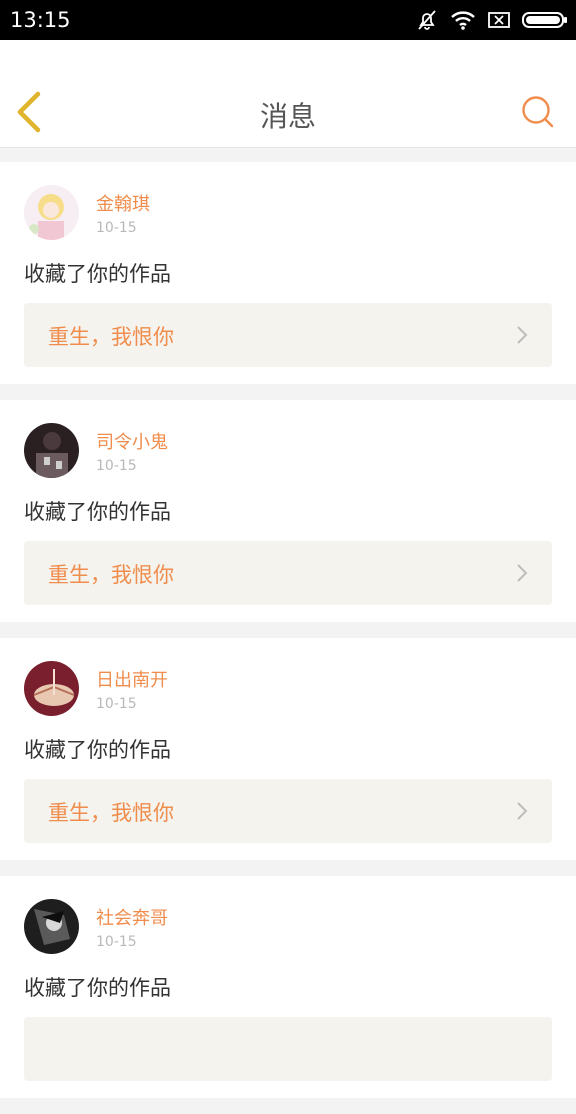 This screenshot has height=1114, width=576. Describe the element at coordinates (132, 679) in the screenshot. I see `username: 日出南开` at that location.